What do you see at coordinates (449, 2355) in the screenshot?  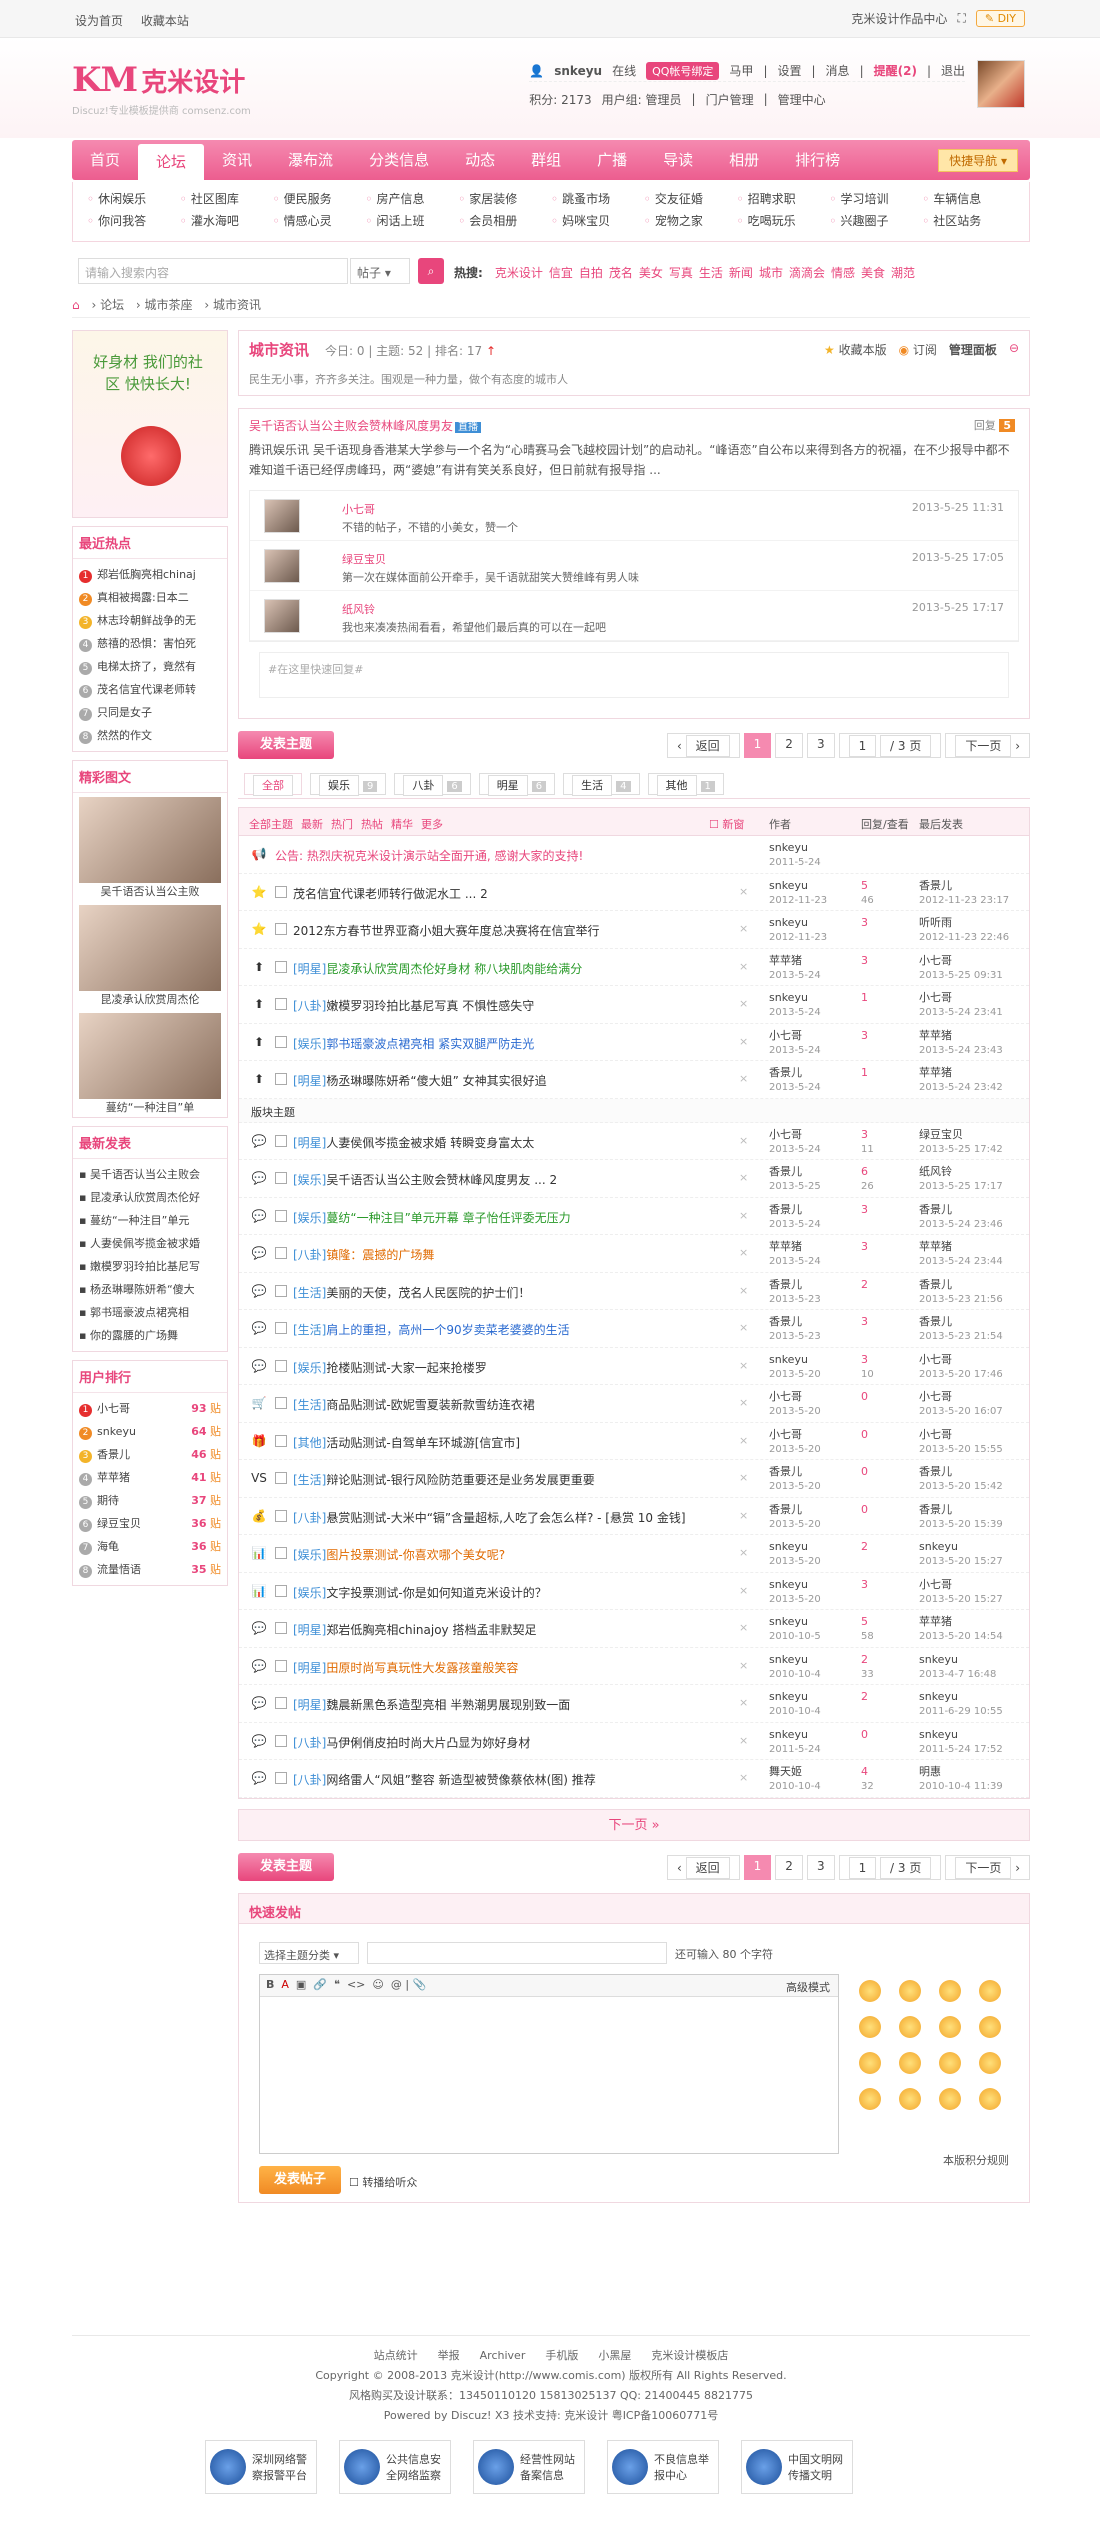 I see `footer-link: 举报` at bounding box center [449, 2355].